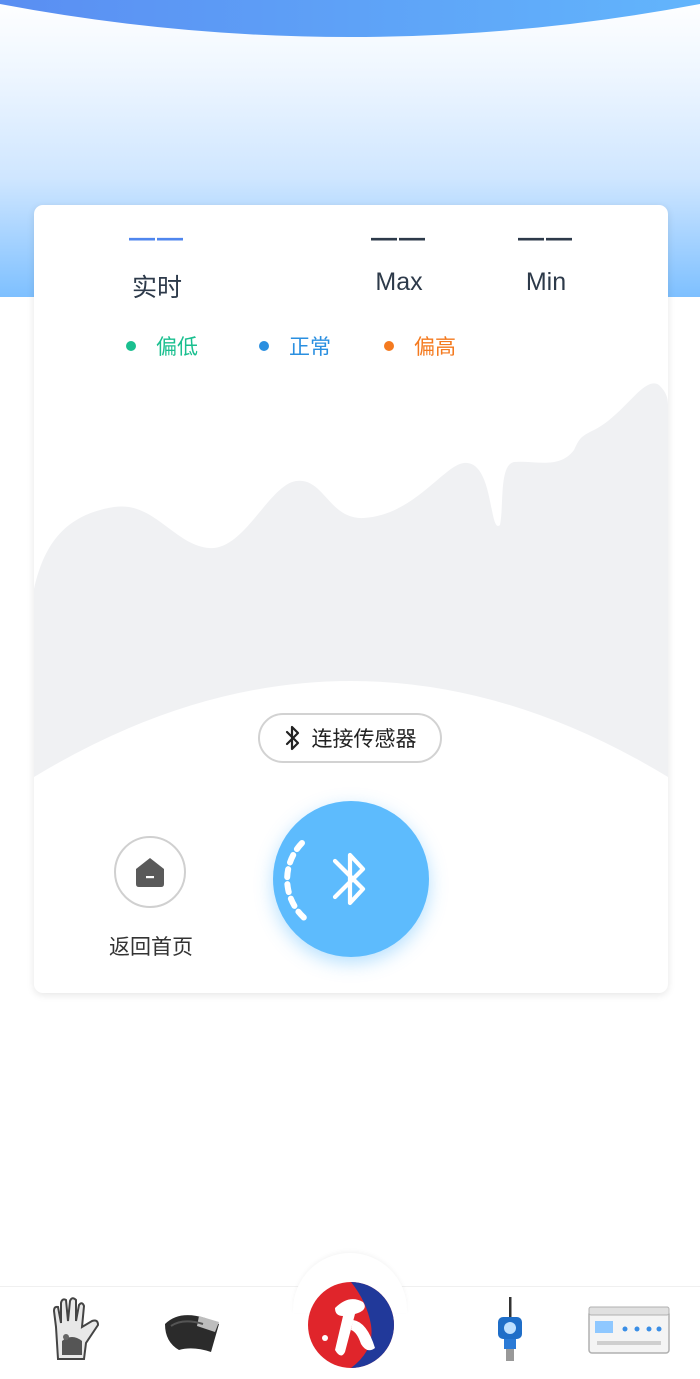 This screenshot has width=700, height=1379. Describe the element at coordinates (546, 282) in the screenshot. I see `min-label: Min` at that location.